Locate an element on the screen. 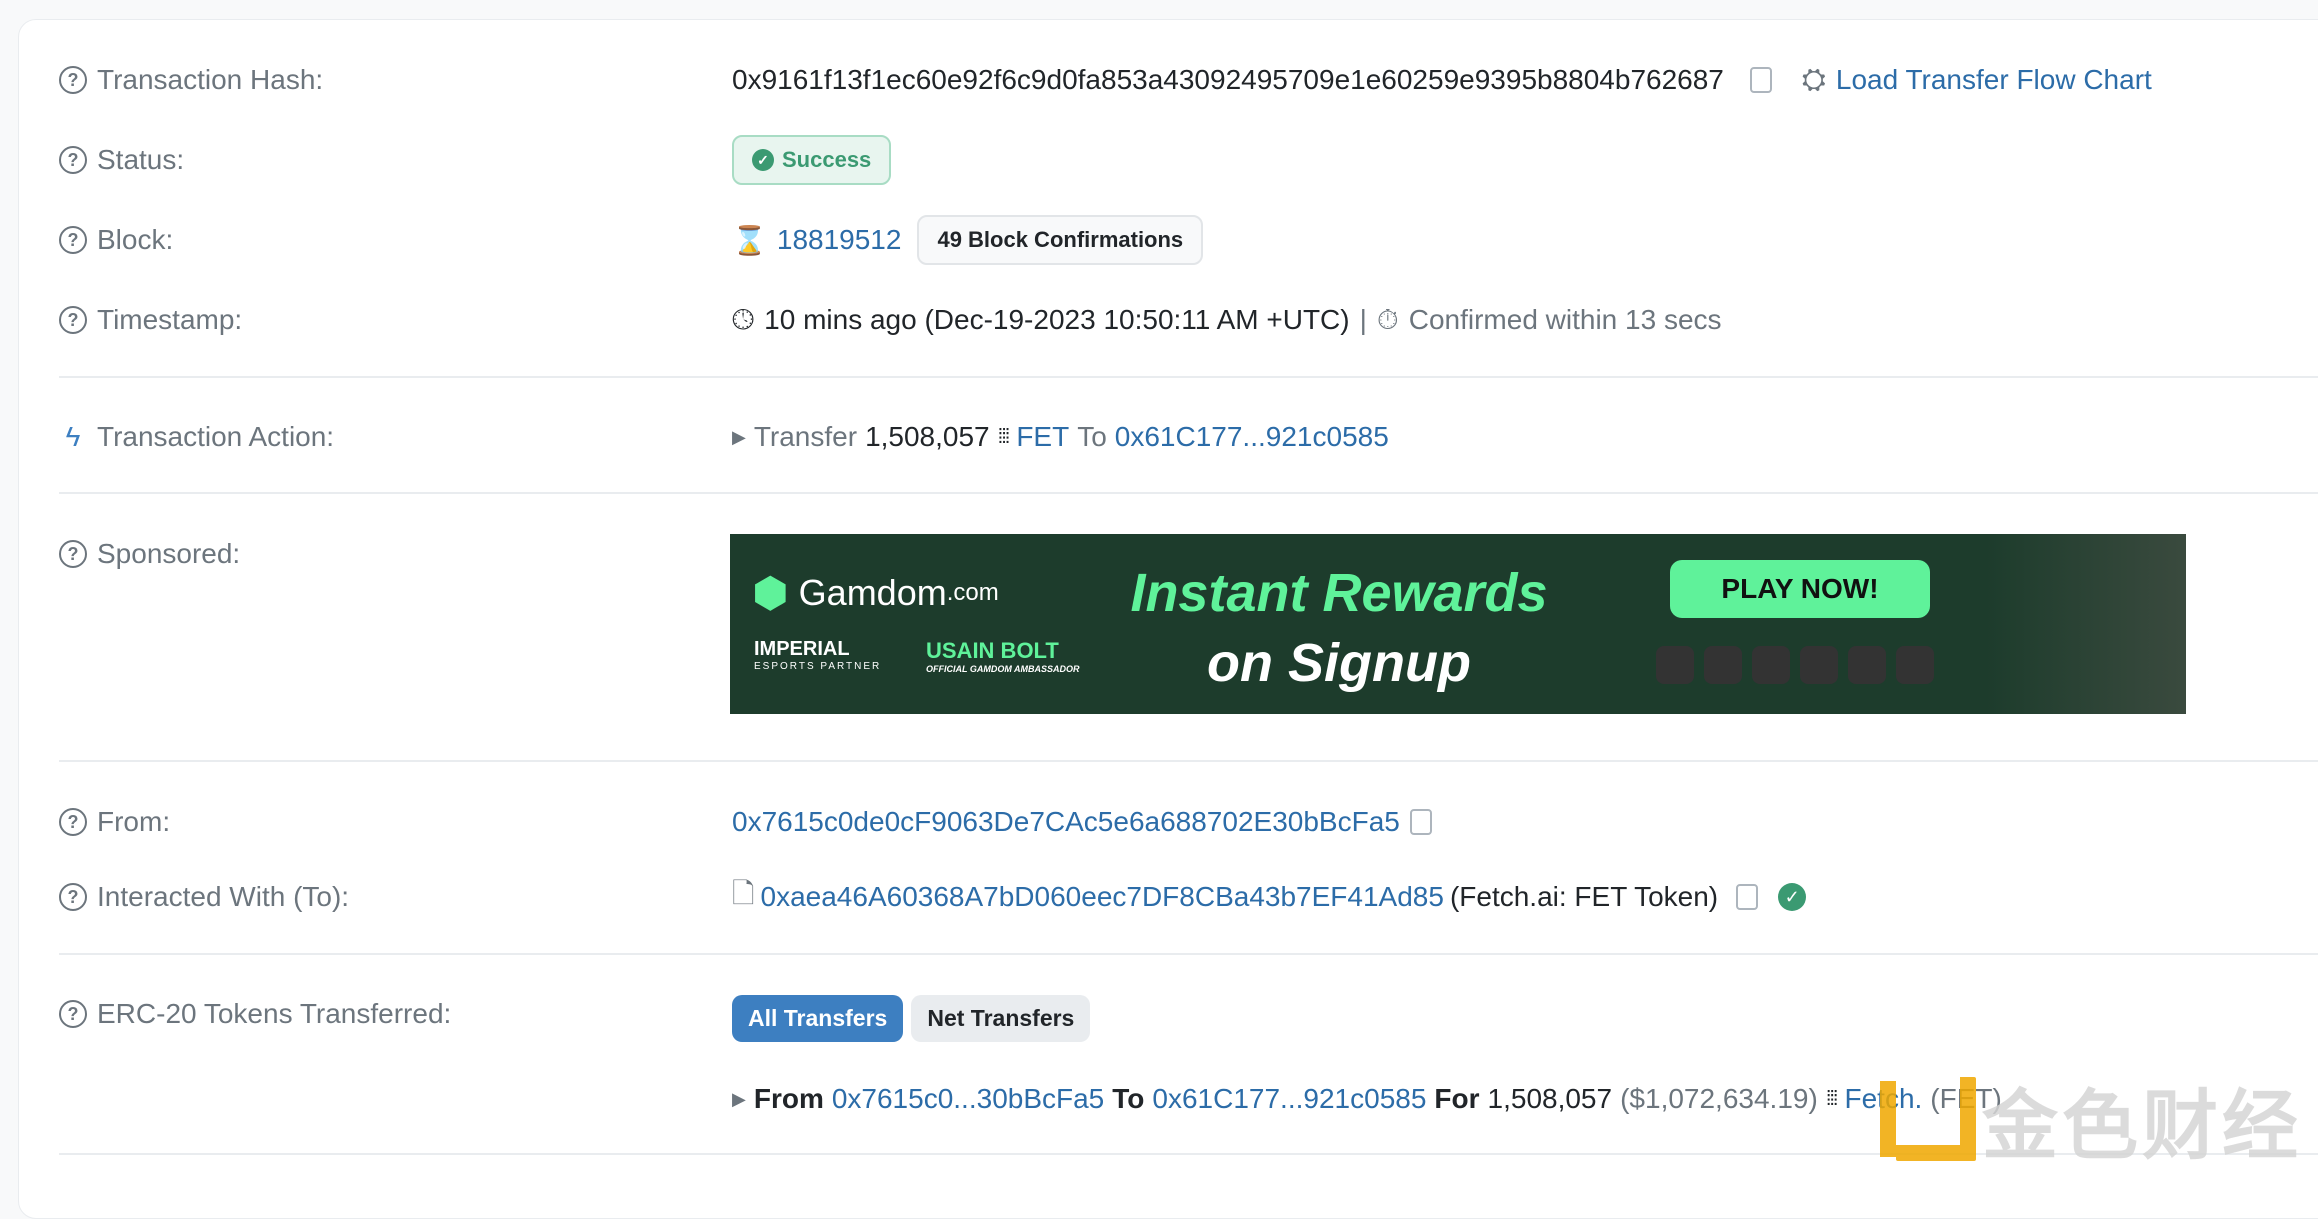 This screenshot has height=1219, width=2318. watermark-text: 金色财经 is located at coordinates (2142, 1126).